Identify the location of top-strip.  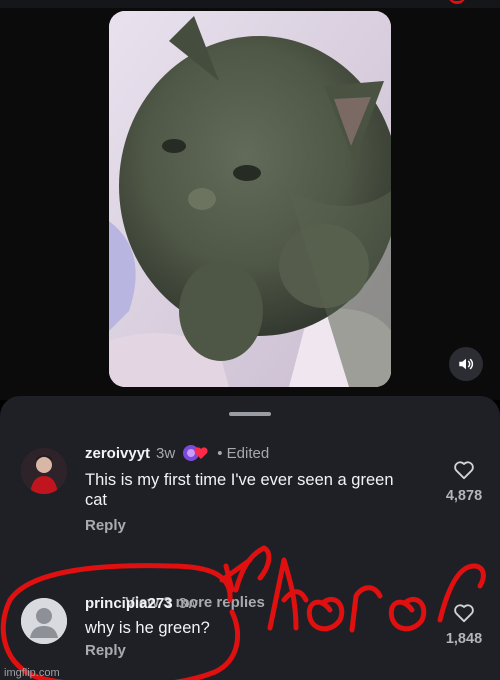
(250, 4).